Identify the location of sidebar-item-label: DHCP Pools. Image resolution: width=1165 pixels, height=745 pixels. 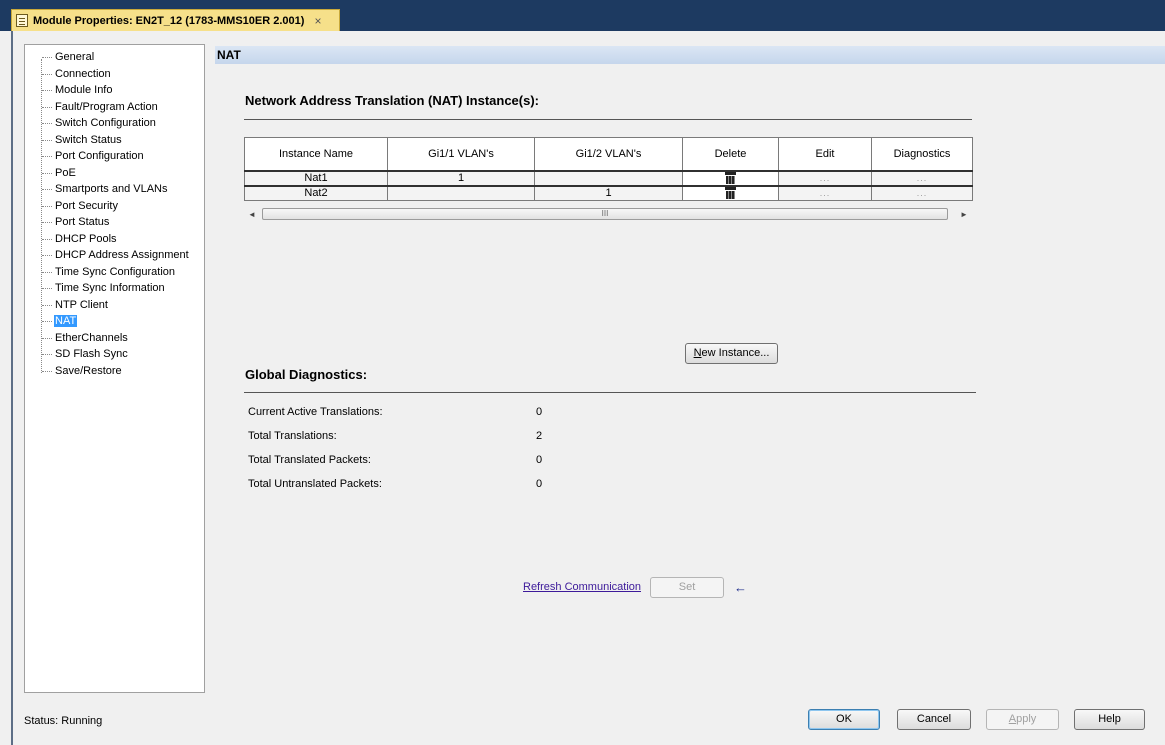
(86, 238).